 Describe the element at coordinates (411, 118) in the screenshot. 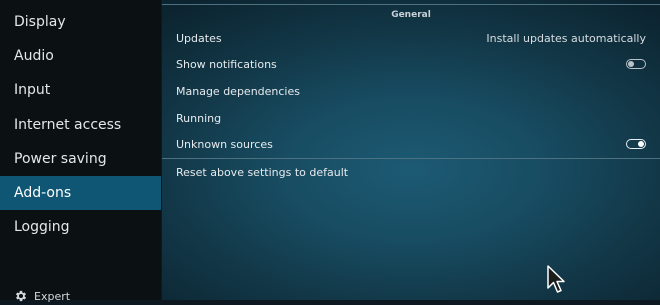

I see `setting-running: Running` at that location.